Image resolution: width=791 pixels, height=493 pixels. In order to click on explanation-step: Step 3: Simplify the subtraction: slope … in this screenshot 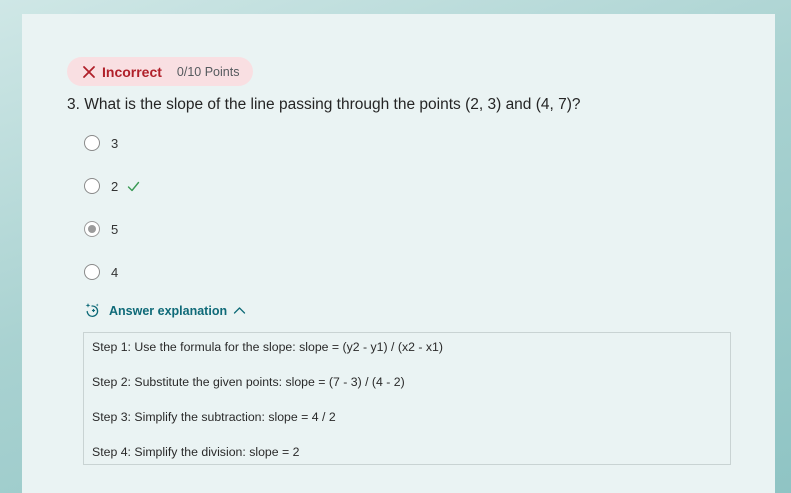, I will do `click(214, 417)`.